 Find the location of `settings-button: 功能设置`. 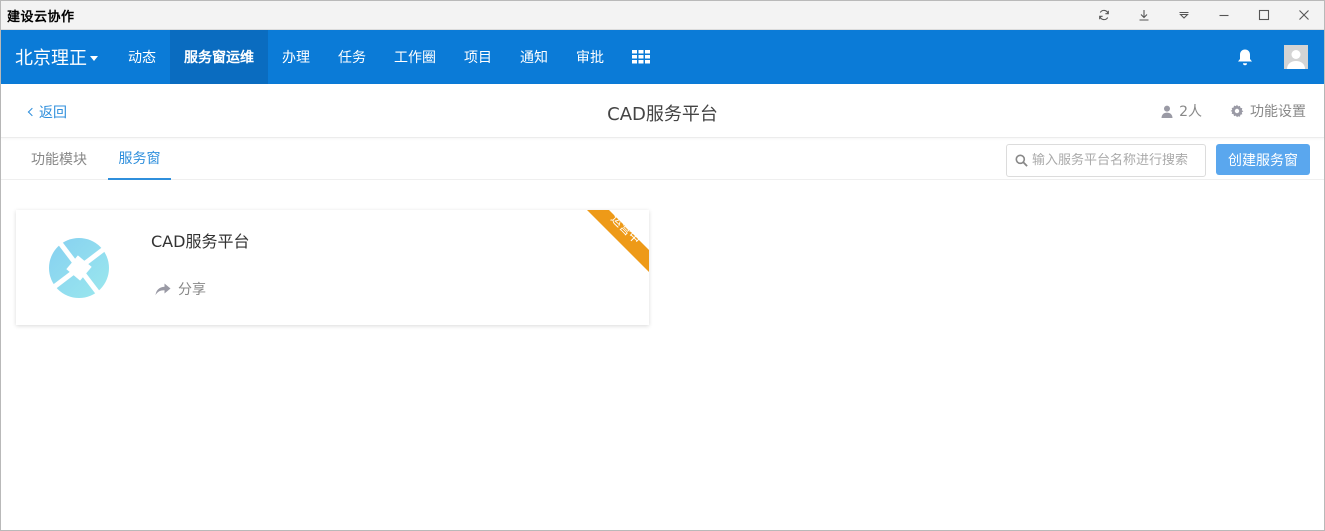

settings-button: 功能设置 is located at coordinates (1268, 111).